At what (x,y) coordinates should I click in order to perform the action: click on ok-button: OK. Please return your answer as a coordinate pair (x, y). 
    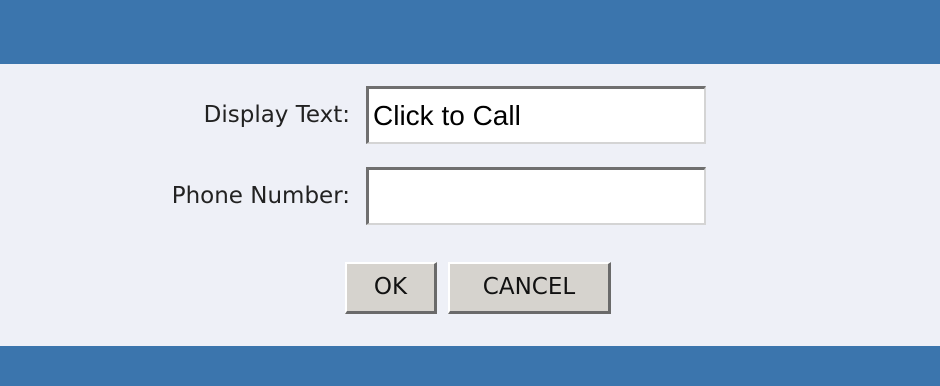
    Looking at the image, I should click on (391, 288).